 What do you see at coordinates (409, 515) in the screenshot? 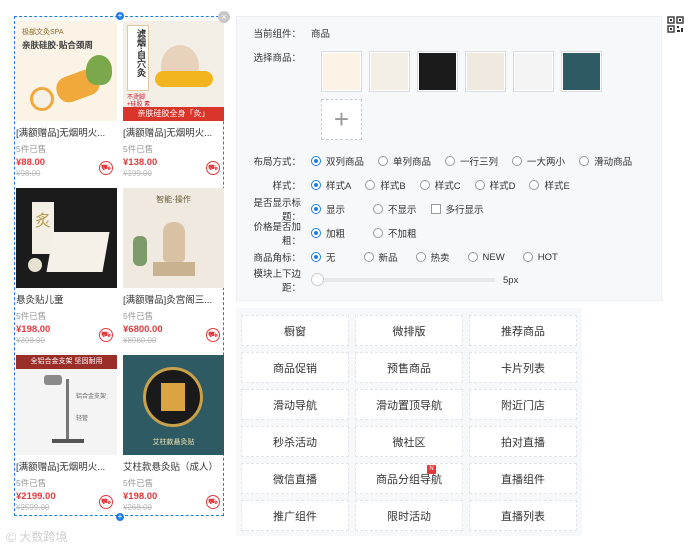
I see `component-item: 限时活动` at bounding box center [409, 515].